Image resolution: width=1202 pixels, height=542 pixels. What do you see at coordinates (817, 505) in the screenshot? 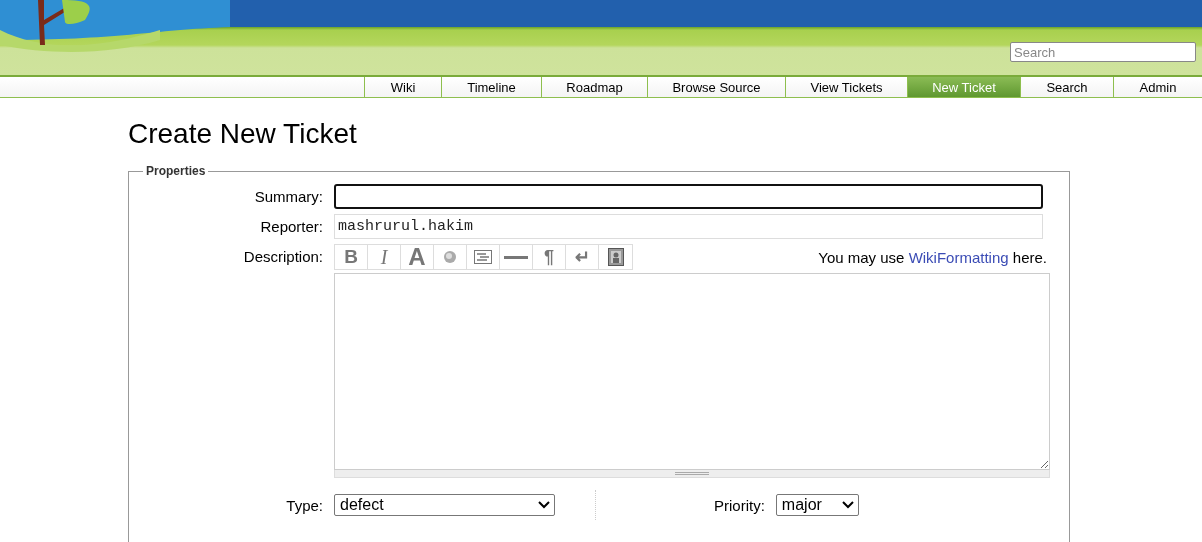
I see `priority-select: major` at bounding box center [817, 505].